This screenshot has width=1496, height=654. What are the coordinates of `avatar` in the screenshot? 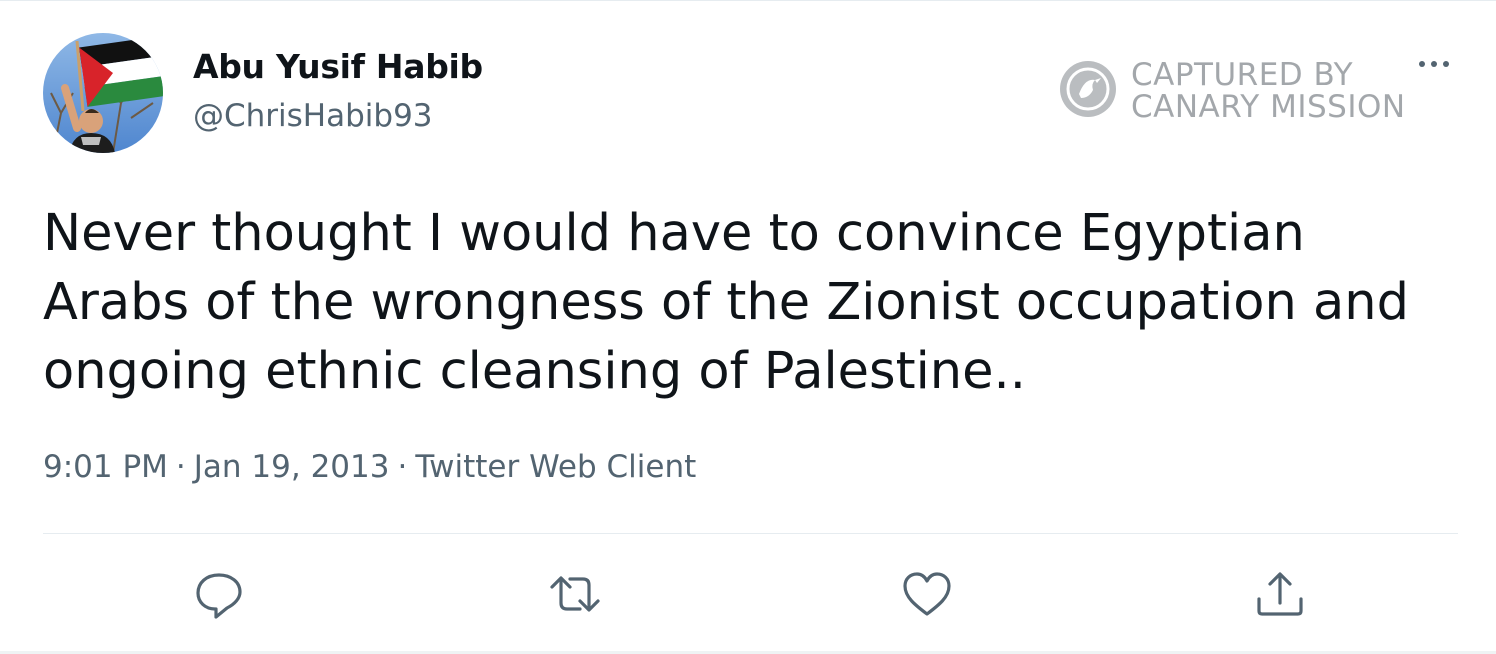 It's located at (103, 93).